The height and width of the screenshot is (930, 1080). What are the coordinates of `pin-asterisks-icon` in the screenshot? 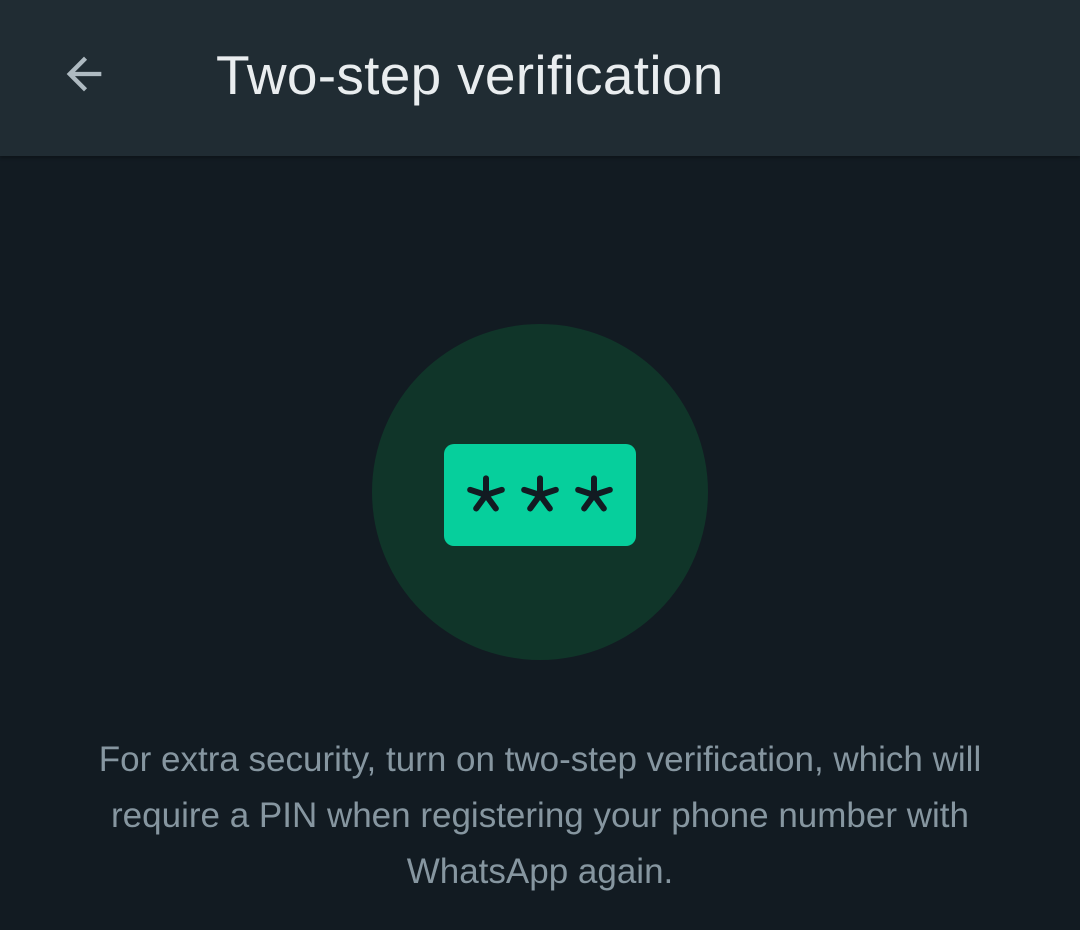 It's located at (540, 495).